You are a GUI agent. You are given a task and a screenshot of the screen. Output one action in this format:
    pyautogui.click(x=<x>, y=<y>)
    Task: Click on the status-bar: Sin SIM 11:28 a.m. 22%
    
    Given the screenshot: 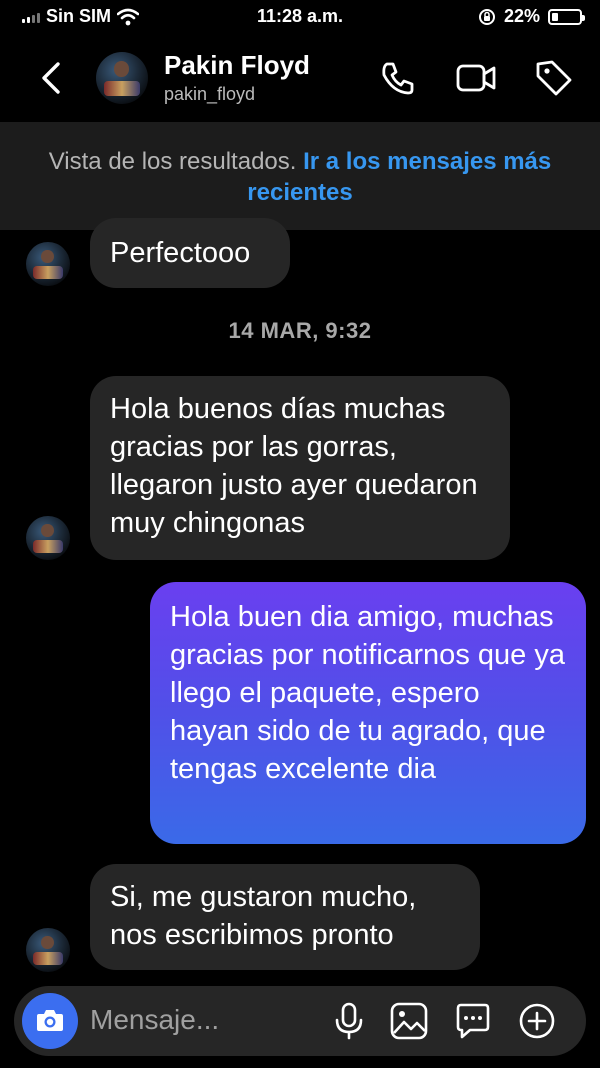 What is the action you would take?
    pyautogui.click(x=300, y=17)
    